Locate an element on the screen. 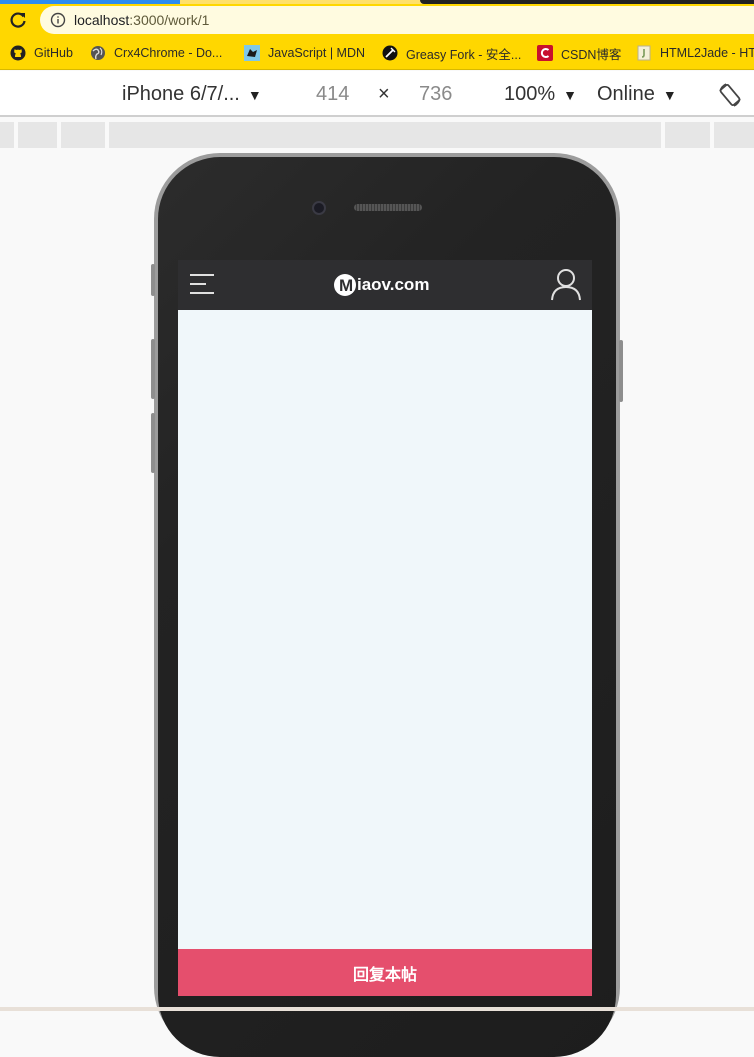 This screenshot has width=754, height=1057. bookmark-label: GitHub is located at coordinates (53, 53).